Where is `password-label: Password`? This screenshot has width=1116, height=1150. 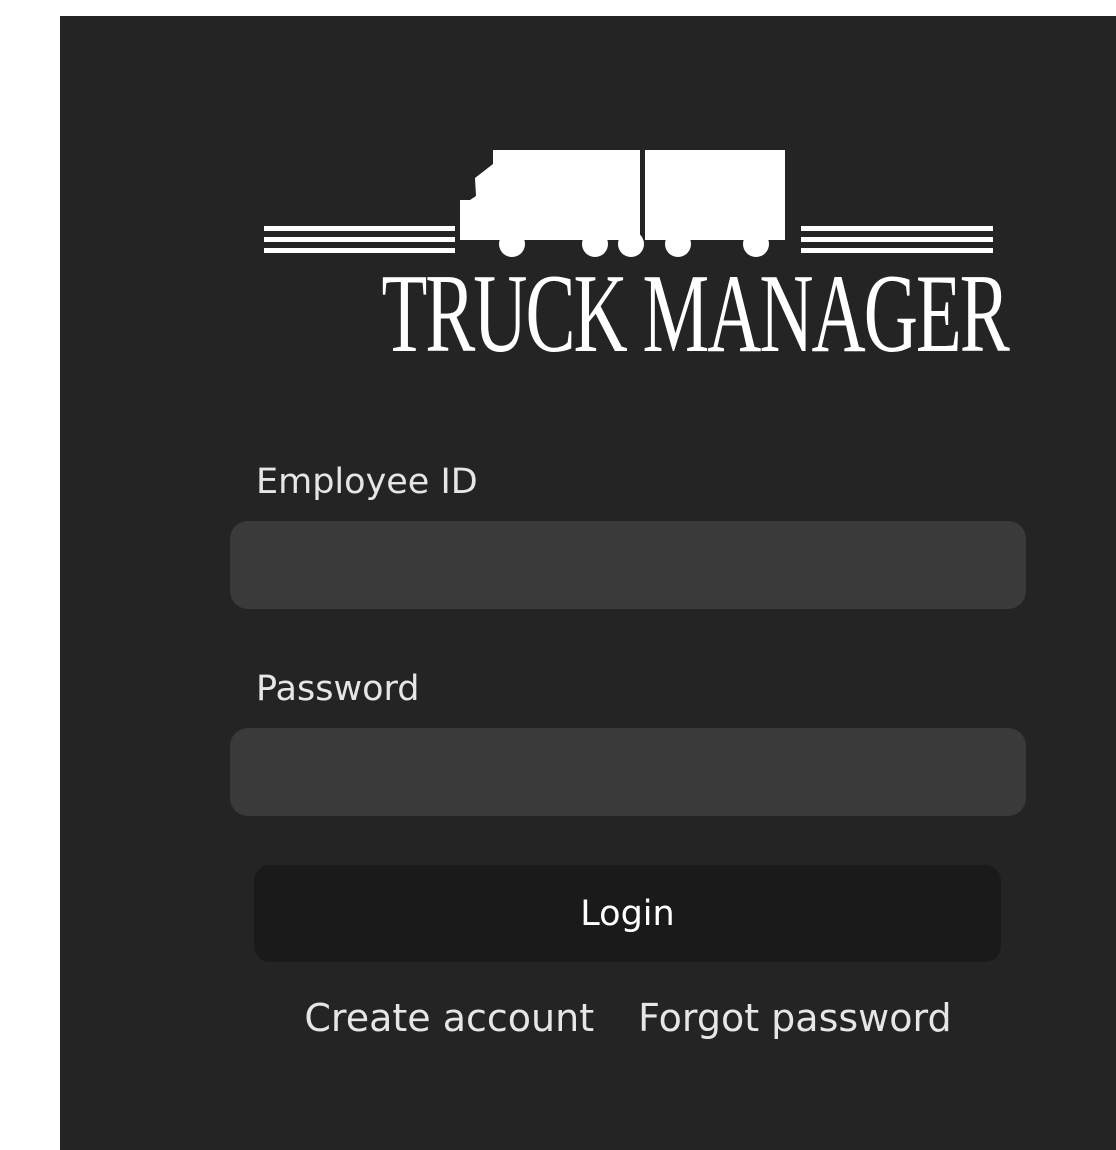 password-label: Password is located at coordinates (338, 689).